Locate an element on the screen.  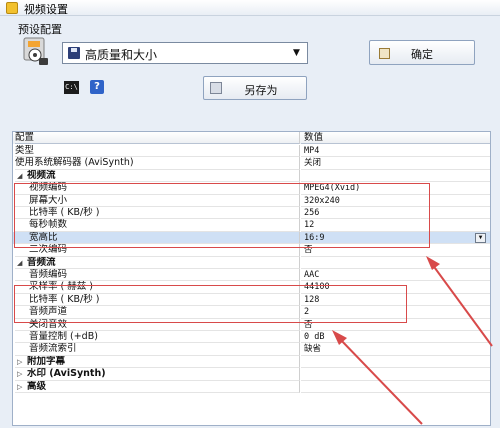
section-label: ◢ 音频流 is located at coordinates (157, 262).